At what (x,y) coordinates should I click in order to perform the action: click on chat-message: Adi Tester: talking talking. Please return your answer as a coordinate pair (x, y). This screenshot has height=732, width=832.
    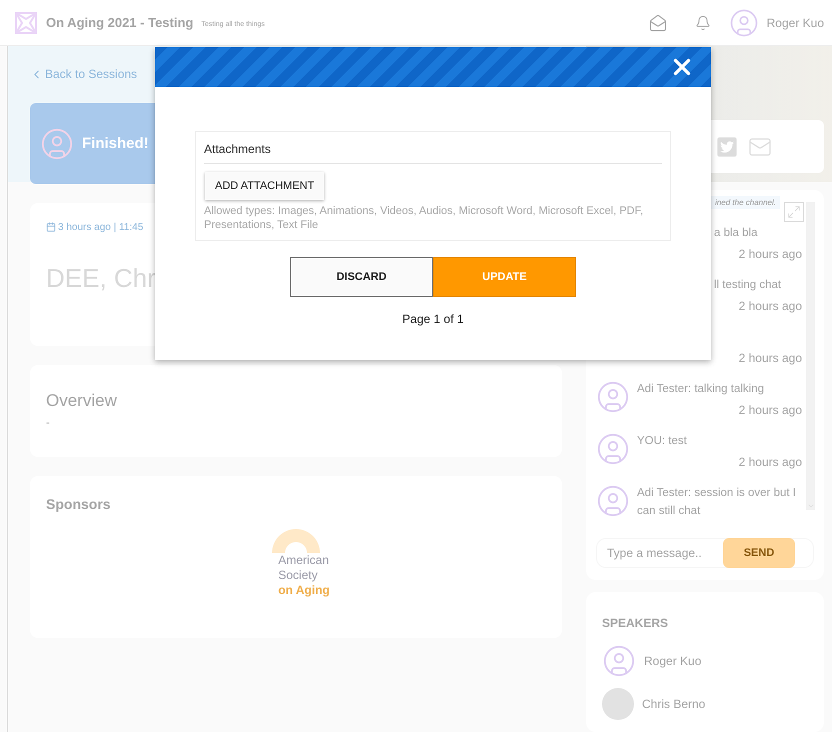
    Looking at the image, I should click on (701, 389).